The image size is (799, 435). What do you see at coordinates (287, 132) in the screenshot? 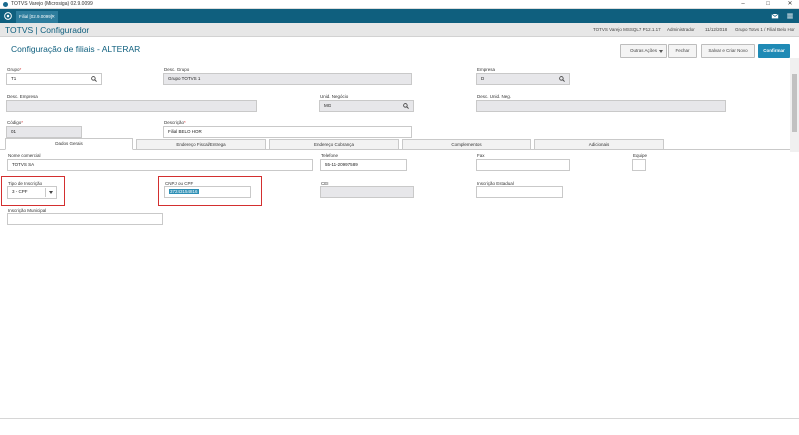
I see `descricao-field: Filial BELO HOR` at bounding box center [287, 132].